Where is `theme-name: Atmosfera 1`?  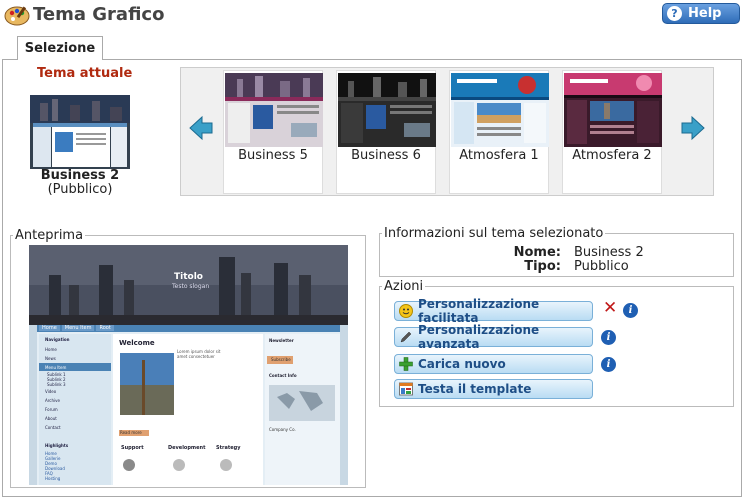
theme-name: Atmosfera 1 is located at coordinates (499, 155).